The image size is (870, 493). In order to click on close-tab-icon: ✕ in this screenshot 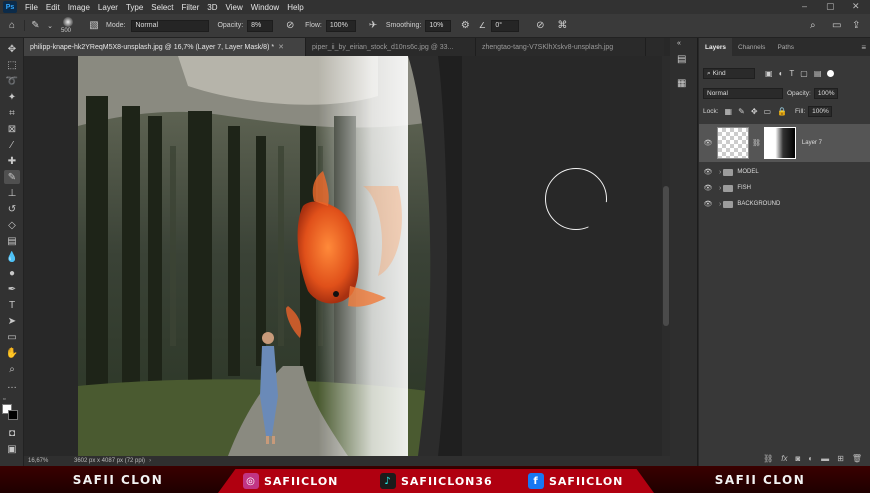, I will do `click(281, 47)`.